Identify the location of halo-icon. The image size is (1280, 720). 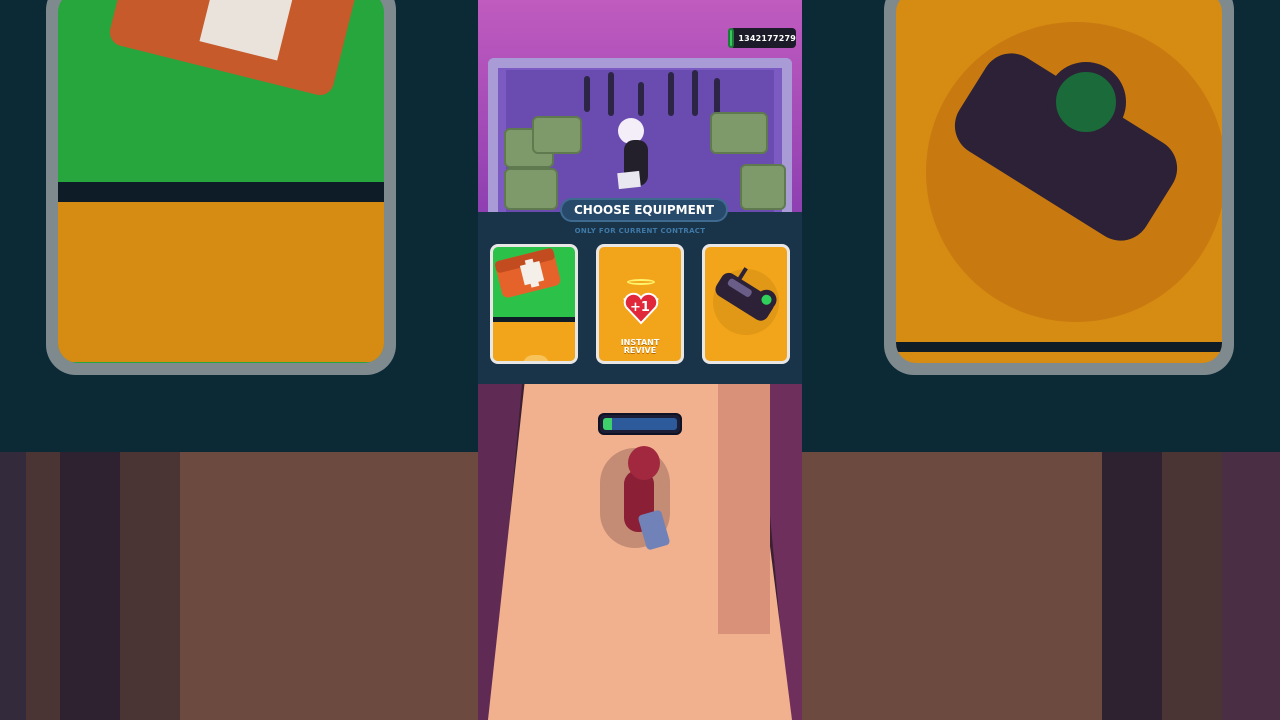
(641, 282).